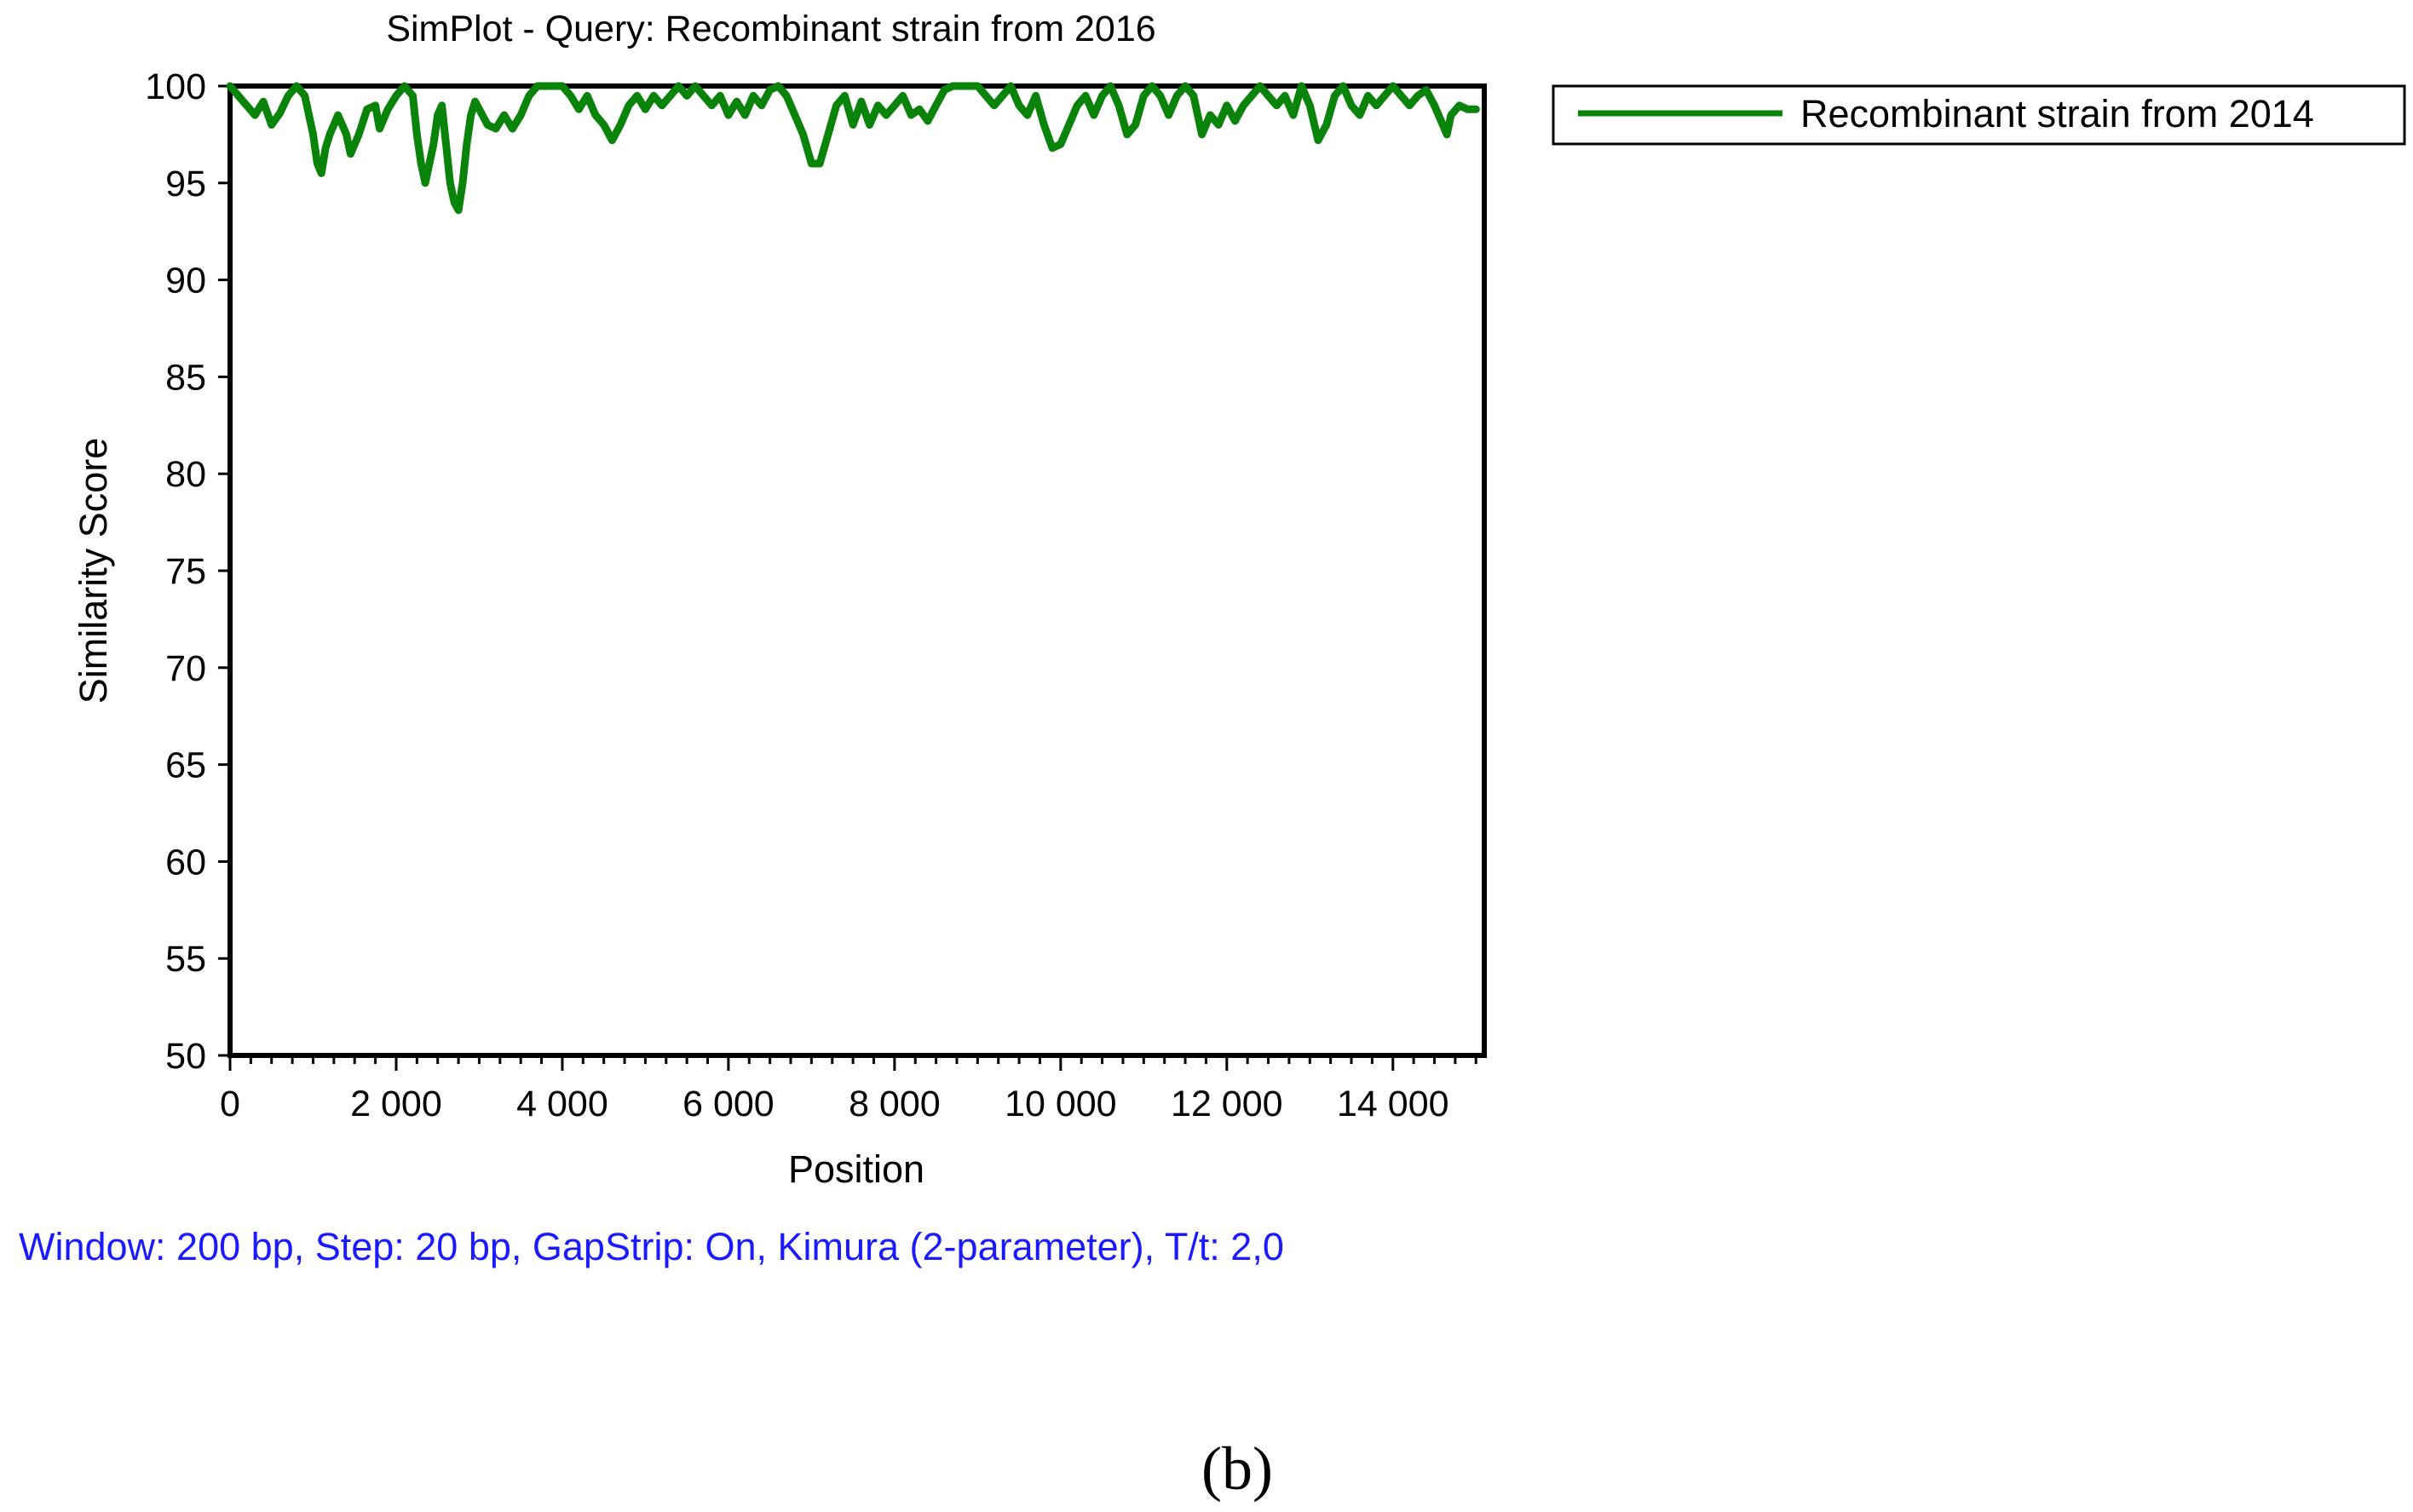 The width and height of the screenshot is (2413, 1512). Describe the element at coordinates (848, 1089) in the screenshot. I see `x-axis: 0 2 000 4 000 6 000 8 000 10 000 12 000 14 000` at that location.